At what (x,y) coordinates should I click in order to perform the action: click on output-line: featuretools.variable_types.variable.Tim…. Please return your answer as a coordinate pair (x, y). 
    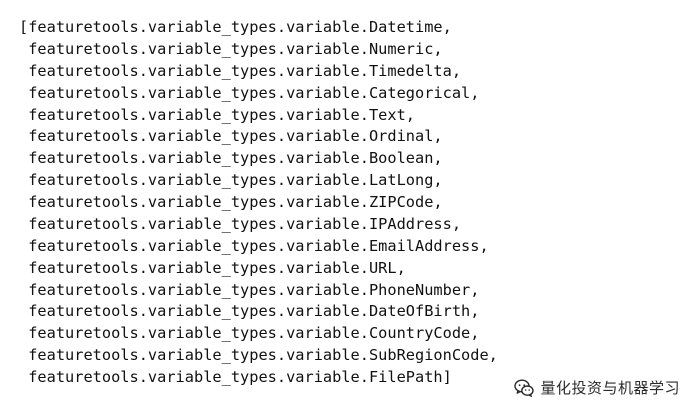
    Looking at the image, I should click on (240, 70).